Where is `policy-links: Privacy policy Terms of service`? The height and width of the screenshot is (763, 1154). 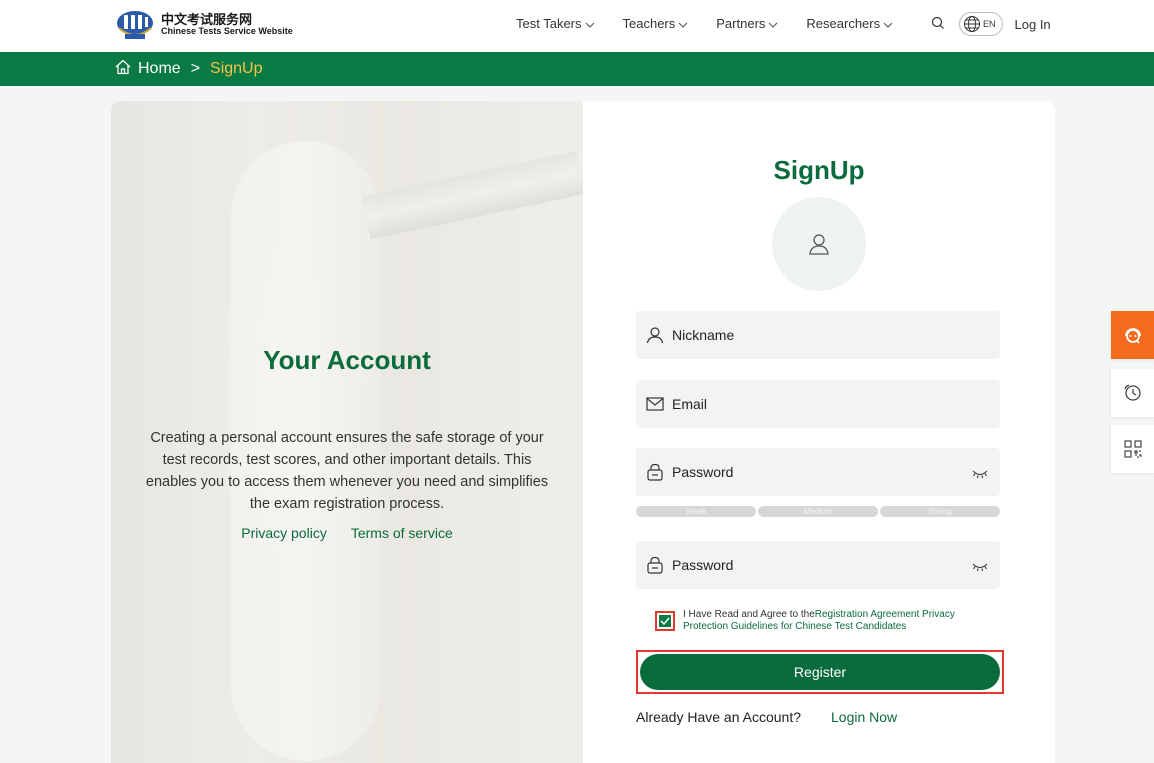 policy-links: Privacy policy Terms of service is located at coordinates (347, 533).